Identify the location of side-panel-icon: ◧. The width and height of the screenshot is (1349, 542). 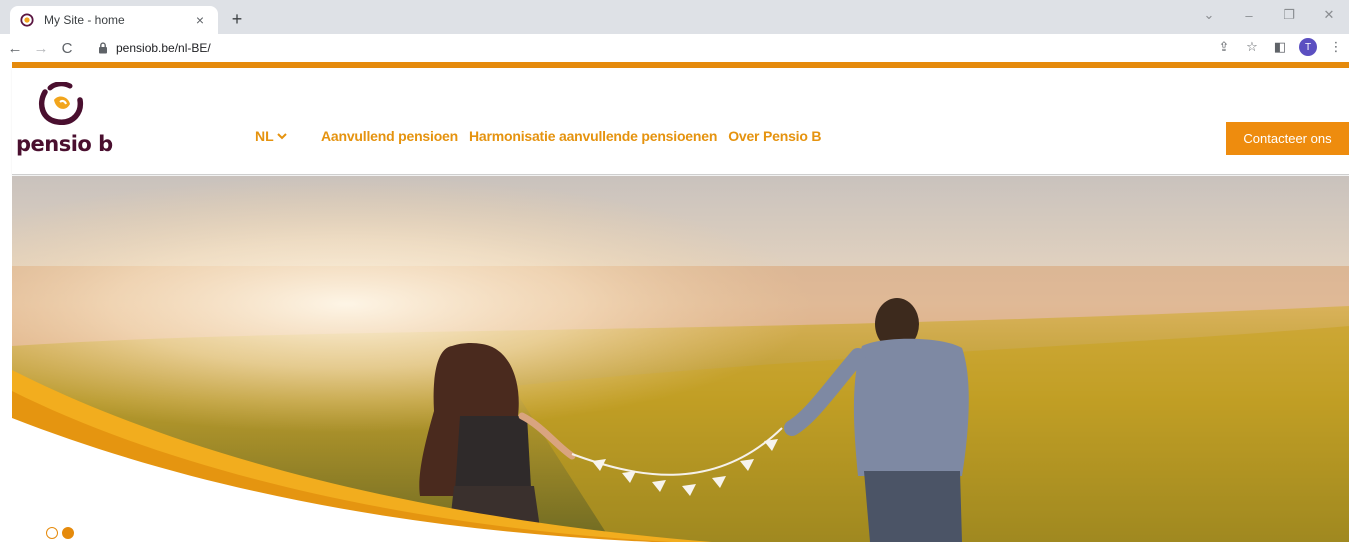
(1280, 47).